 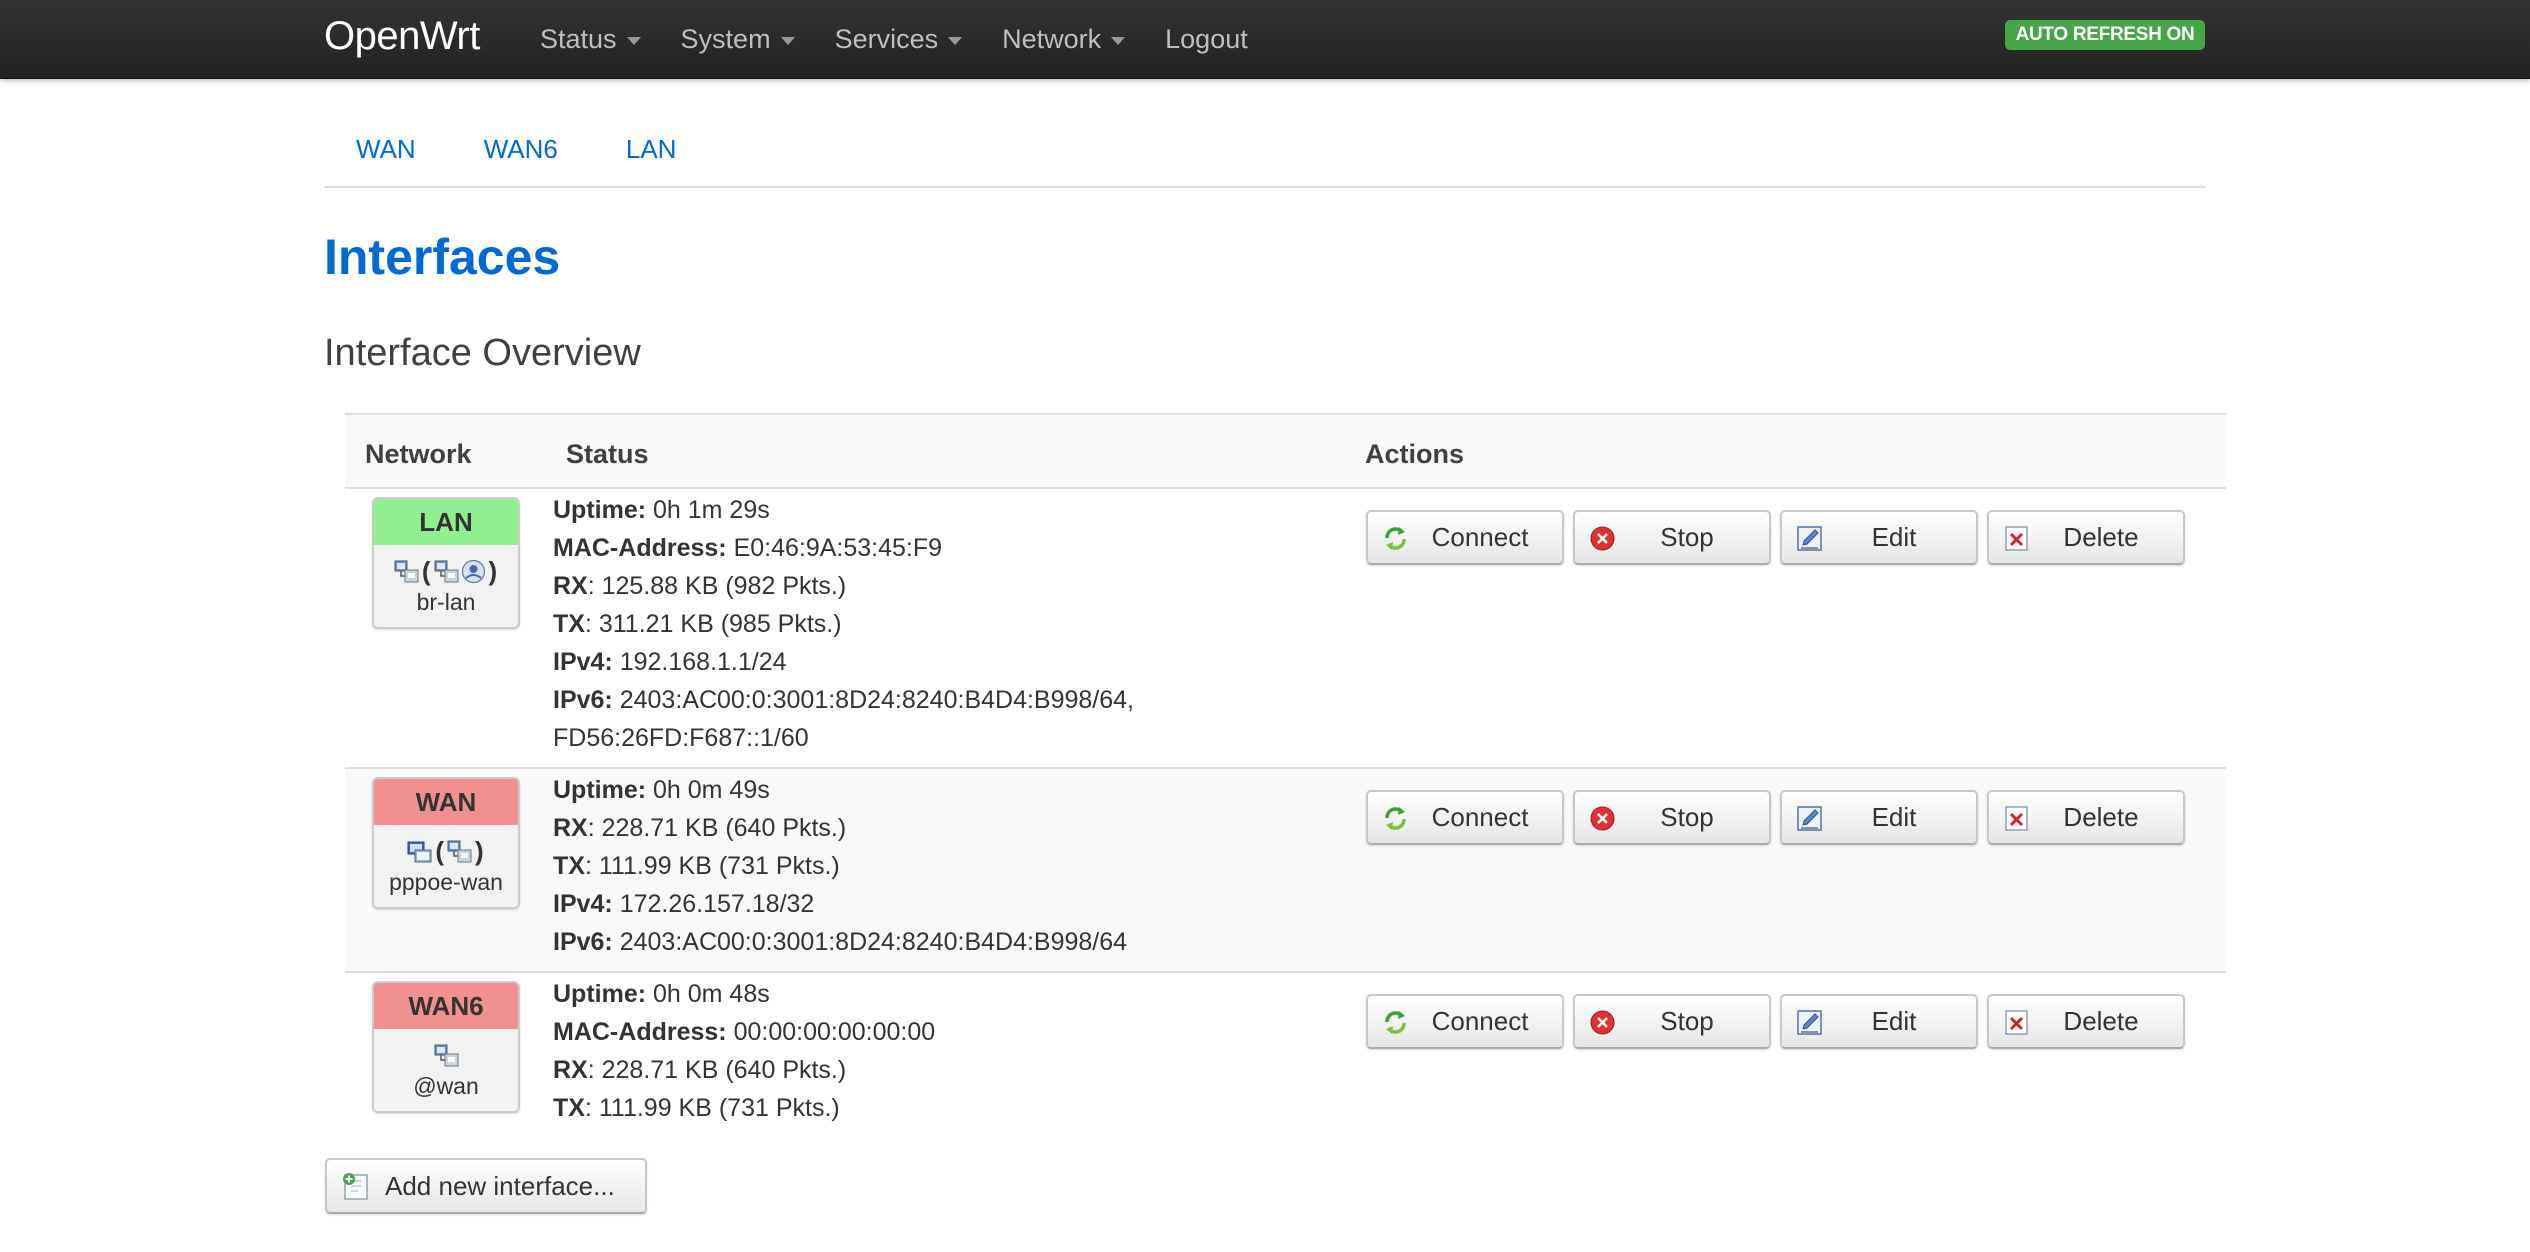 What do you see at coordinates (1265, 153) in the screenshot?
I see `interface-tabs: WAN WAN6 LAN` at bounding box center [1265, 153].